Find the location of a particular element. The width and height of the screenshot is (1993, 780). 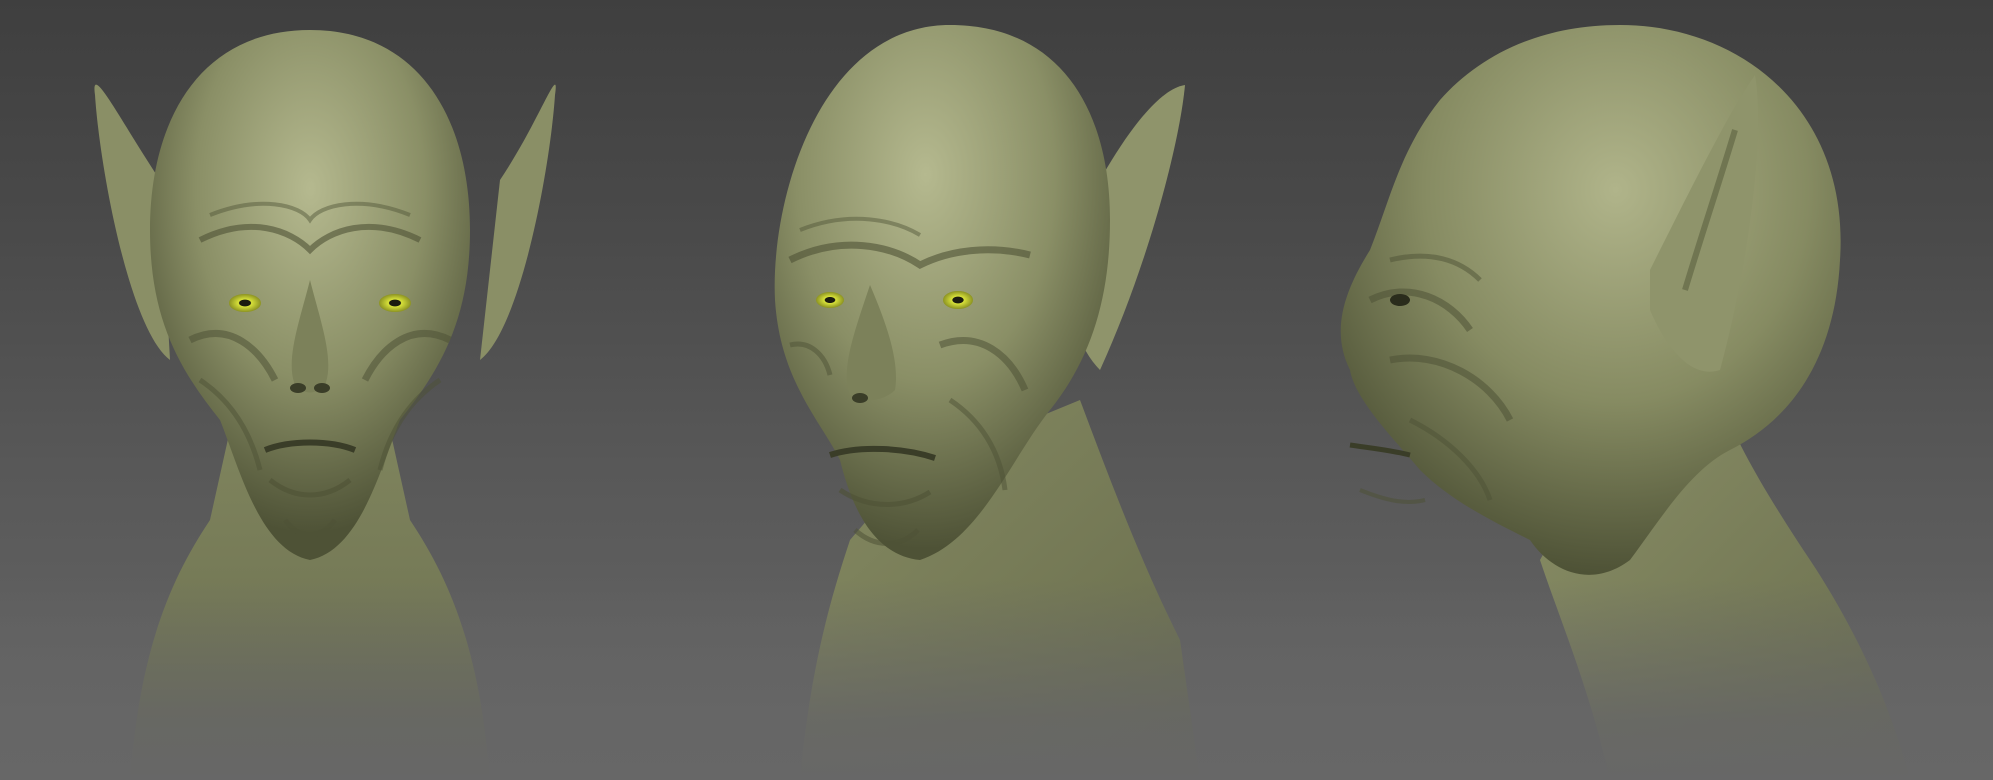

right-ear is located at coordinates (518, 222).